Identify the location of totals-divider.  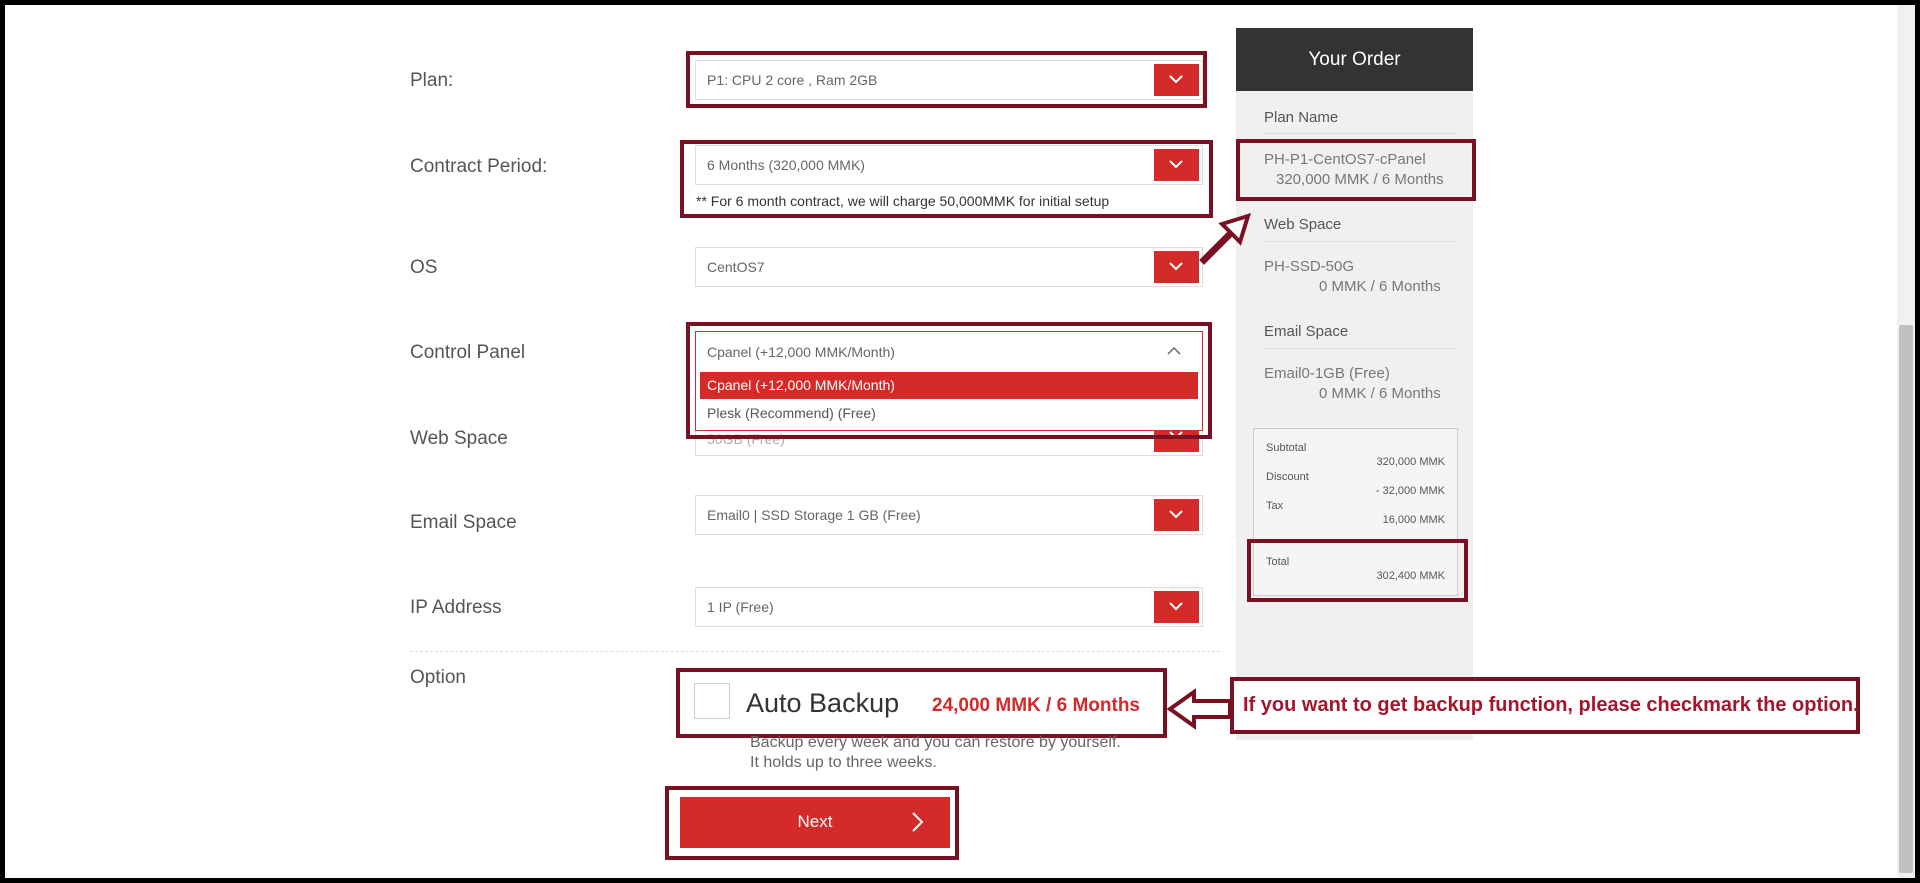
(1355, 539).